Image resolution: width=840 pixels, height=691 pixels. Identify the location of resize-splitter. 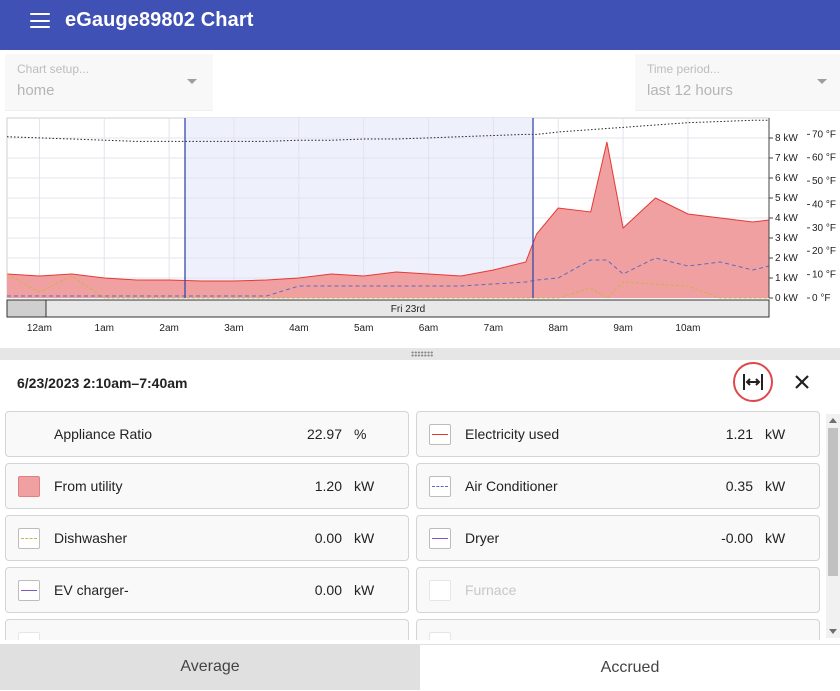
(420, 354).